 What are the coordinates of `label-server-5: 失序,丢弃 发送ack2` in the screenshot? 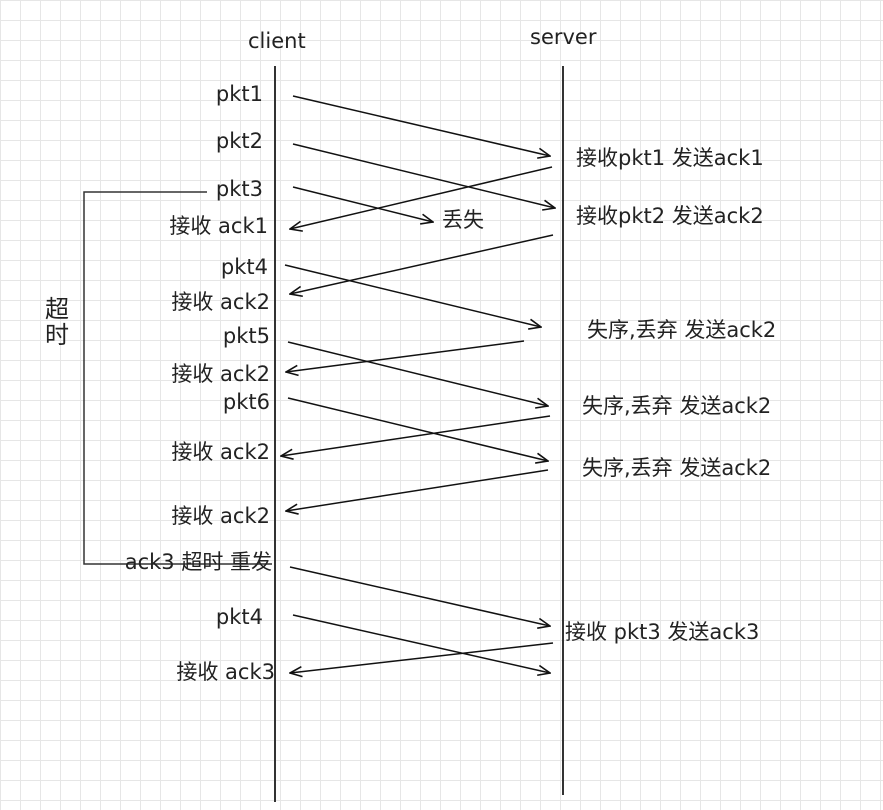 It's located at (677, 468).